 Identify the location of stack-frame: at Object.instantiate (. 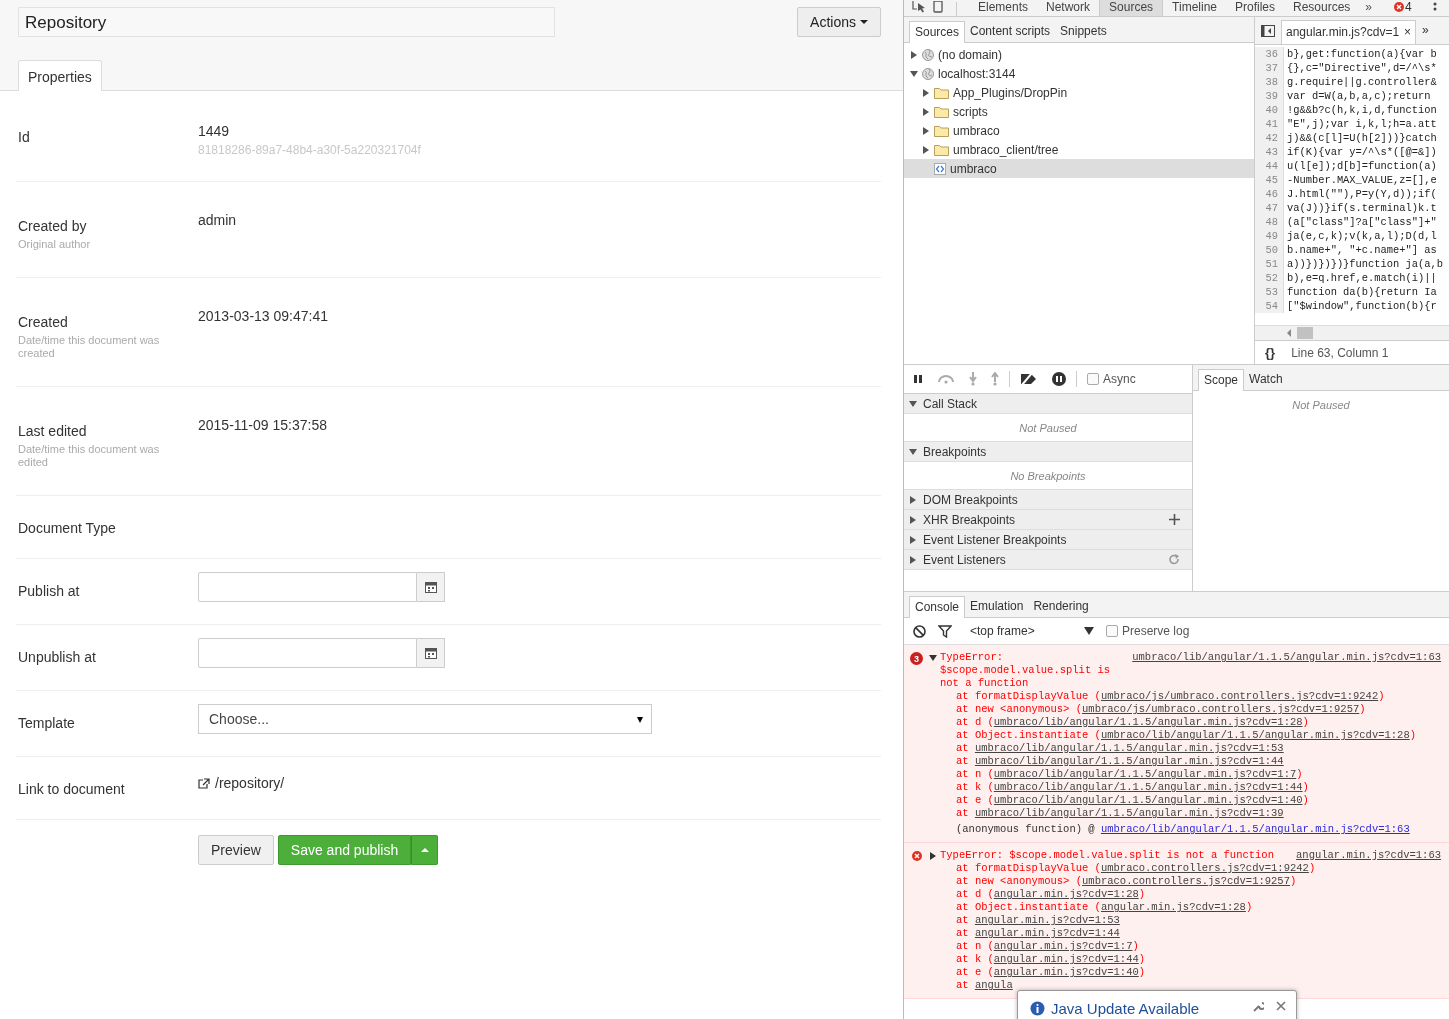
(1028, 907).